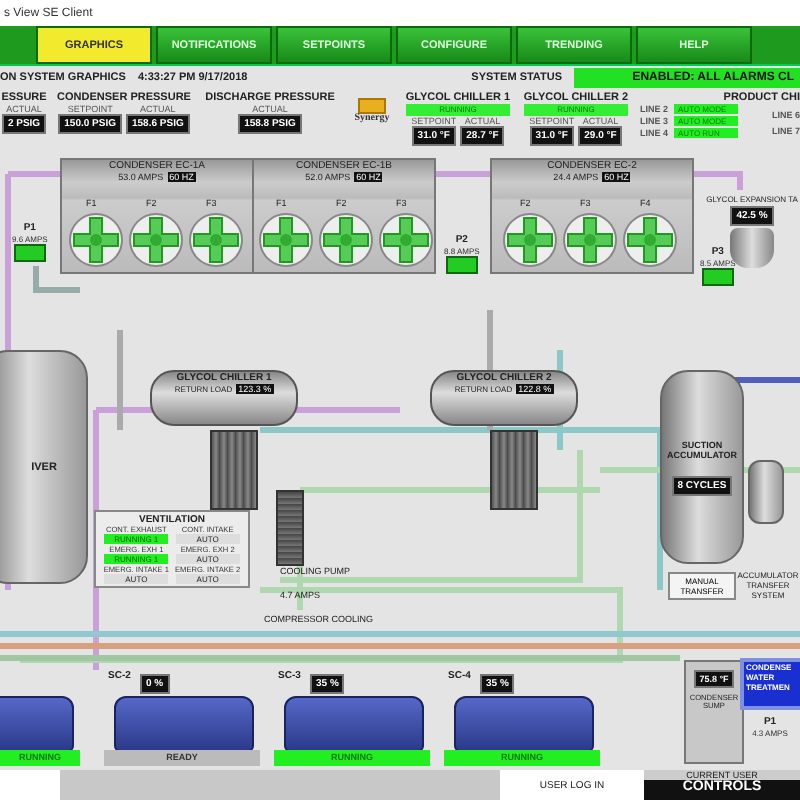 Image resolution: width=800 pixels, height=800 pixels. Describe the element at coordinates (766, 492) in the screenshot. I see `tank-drawing` at that location.